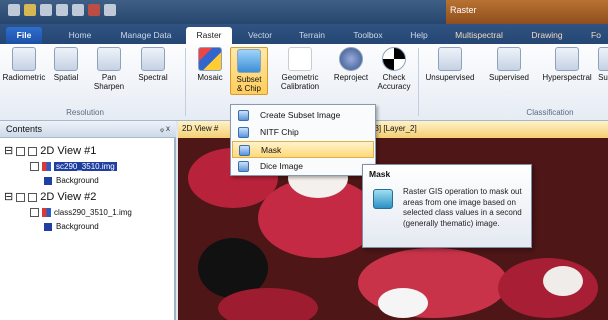 This screenshot has height=320, width=608. Describe the element at coordinates (312, 35) in the screenshot. I see `tab-terrain: Terrain` at that location.